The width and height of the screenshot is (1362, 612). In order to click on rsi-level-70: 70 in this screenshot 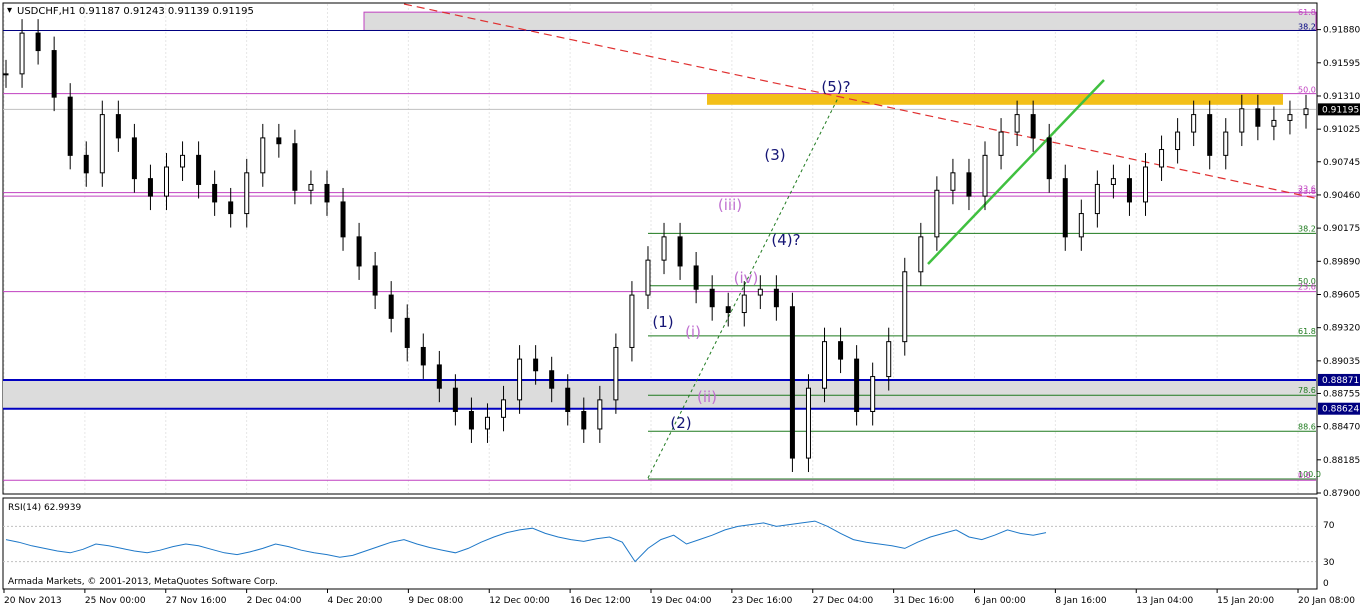, I will do `click(1329, 526)`.